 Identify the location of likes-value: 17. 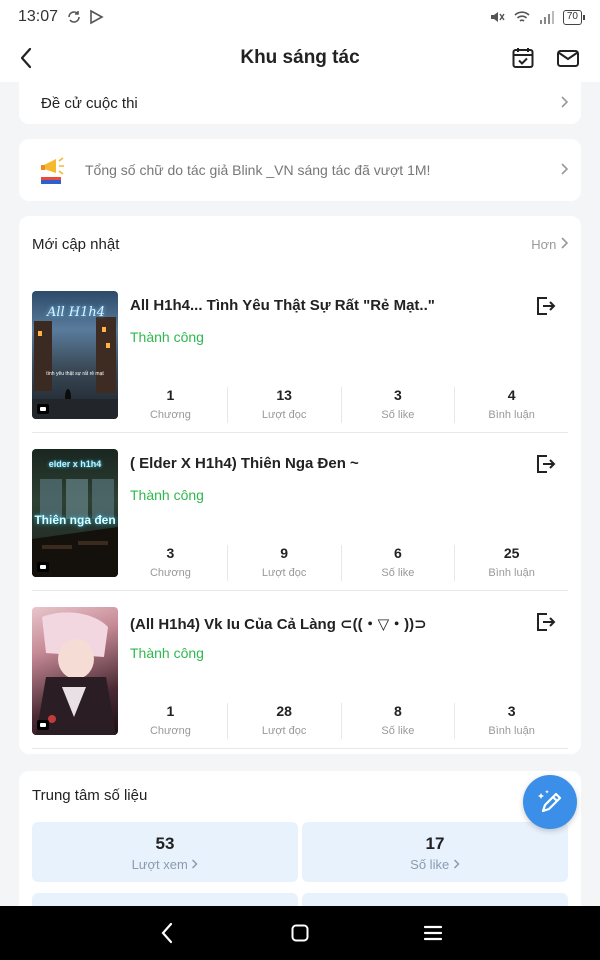
(435, 843).